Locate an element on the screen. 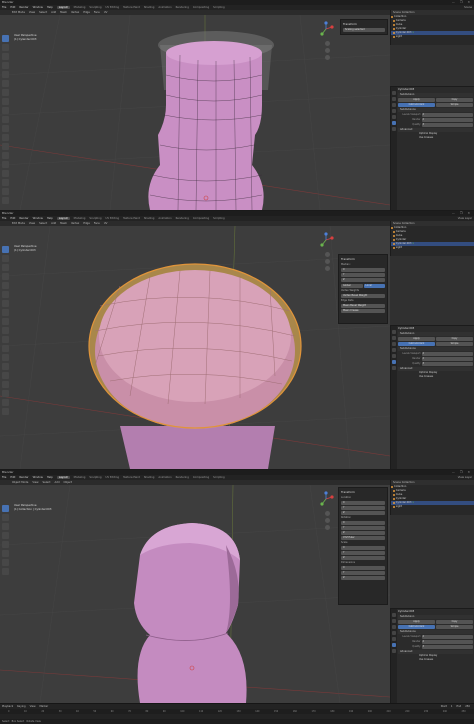 The image size is (474, 724). menu-help: Help is located at coordinates (50, 477).